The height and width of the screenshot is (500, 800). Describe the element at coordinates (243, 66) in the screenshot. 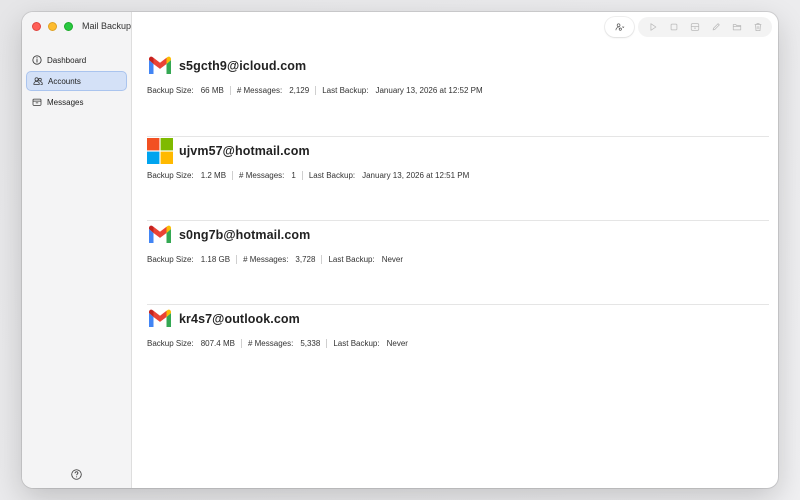

I see `account-email: s5gcth9@icloud.com` at that location.